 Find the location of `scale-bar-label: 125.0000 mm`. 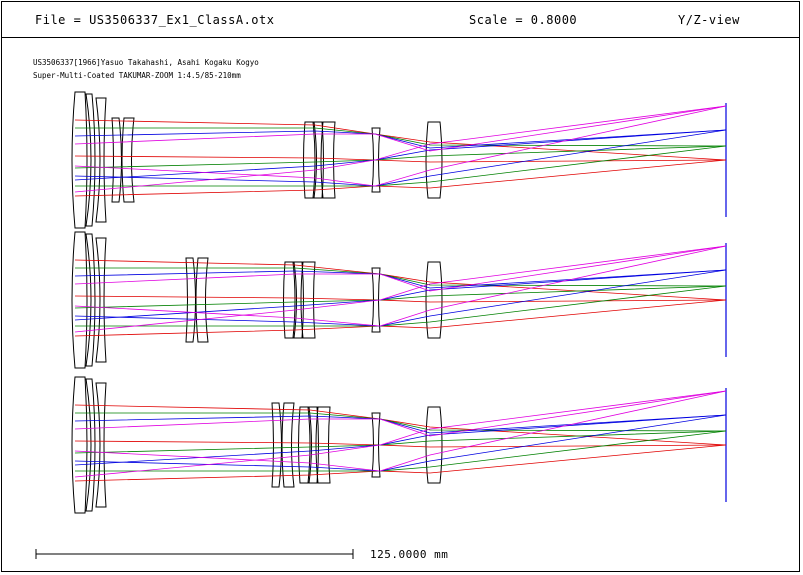

scale-bar-label: 125.0000 mm is located at coordinates (409, 554).